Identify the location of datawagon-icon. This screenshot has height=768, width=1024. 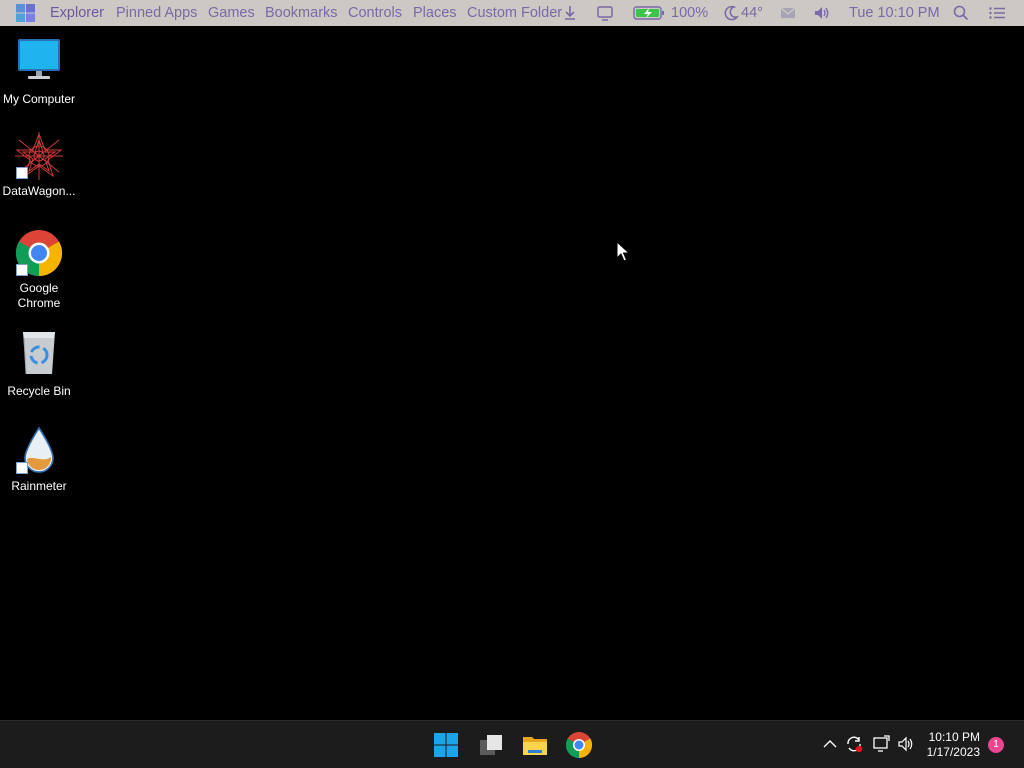
(39, 156).